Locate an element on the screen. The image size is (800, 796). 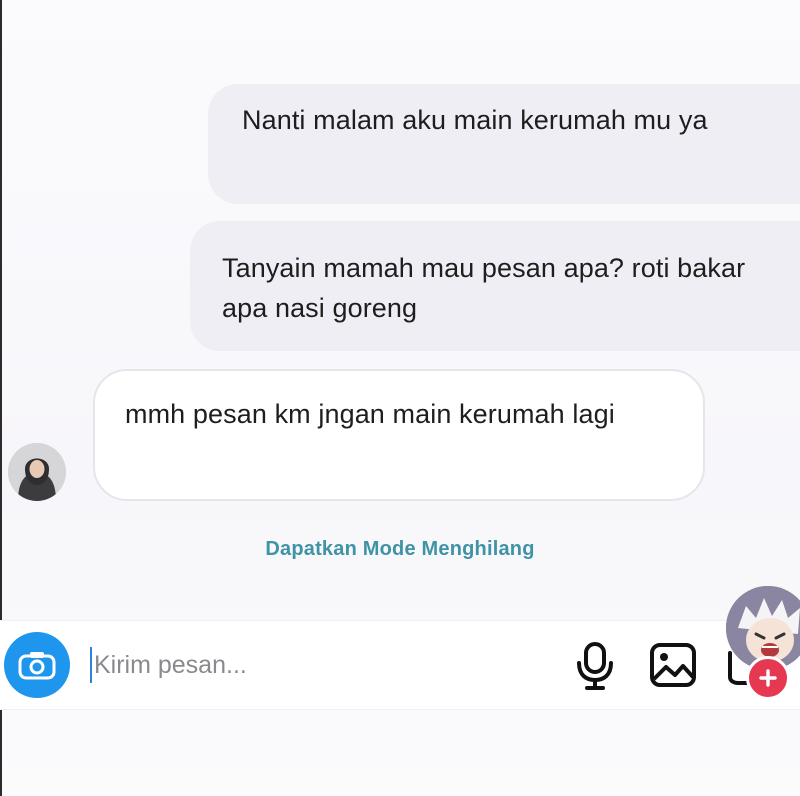
incoming-message-bubble: mmh pesan km jngan main kerumah lagi is located at coordinates (399, 435).